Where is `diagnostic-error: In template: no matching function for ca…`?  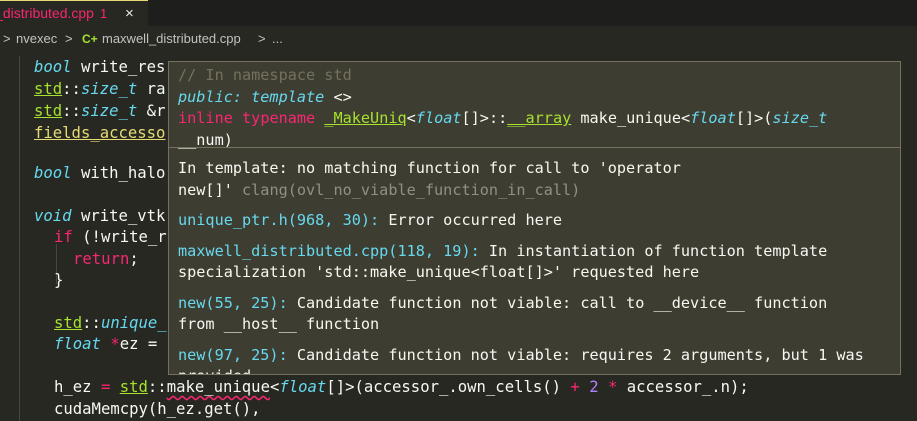 diagnostic-error: In template: no matching function for ca… is located at coordinates (429, 179).